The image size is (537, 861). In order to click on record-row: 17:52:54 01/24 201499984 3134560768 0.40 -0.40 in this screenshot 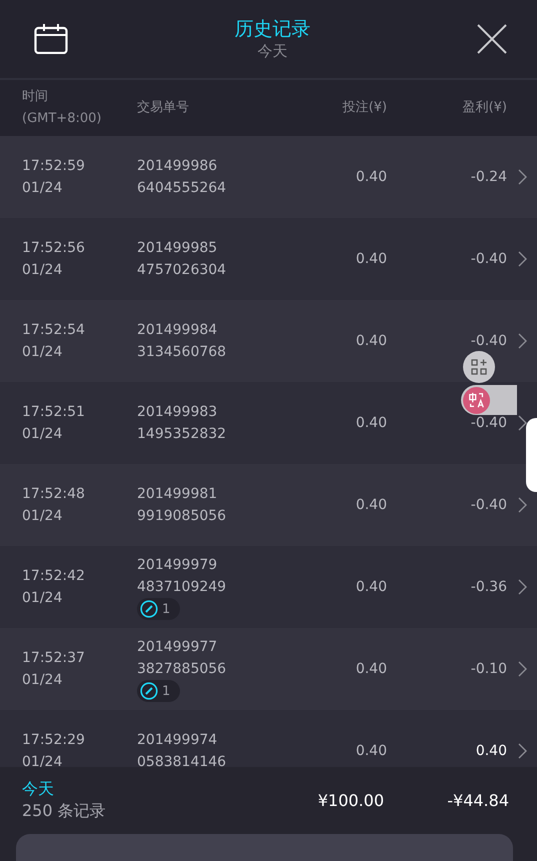, I will do `click(268, 341)`.